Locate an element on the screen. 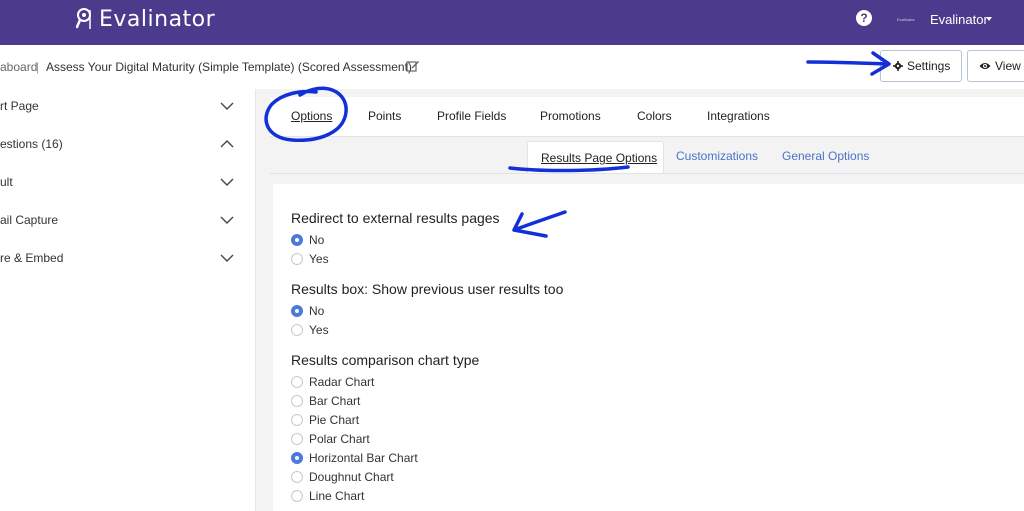 This screenshot has height=511, width=1024. user-avatar-label: Evalinator is located at coordinates (906, 19).